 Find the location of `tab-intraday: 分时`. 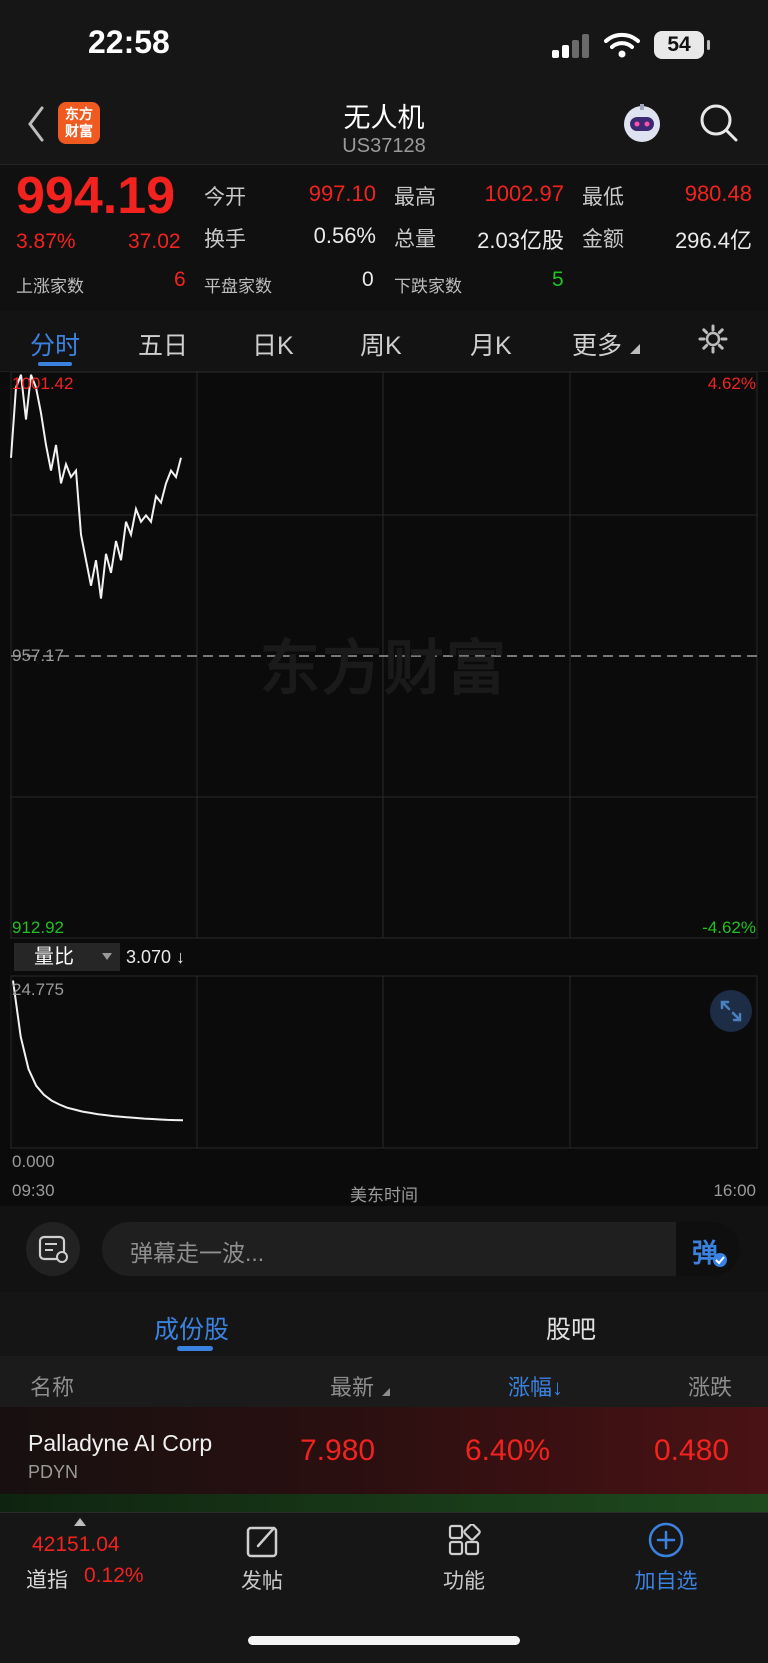

tab-intraday: 分时 is located at coordinates (55, 344).